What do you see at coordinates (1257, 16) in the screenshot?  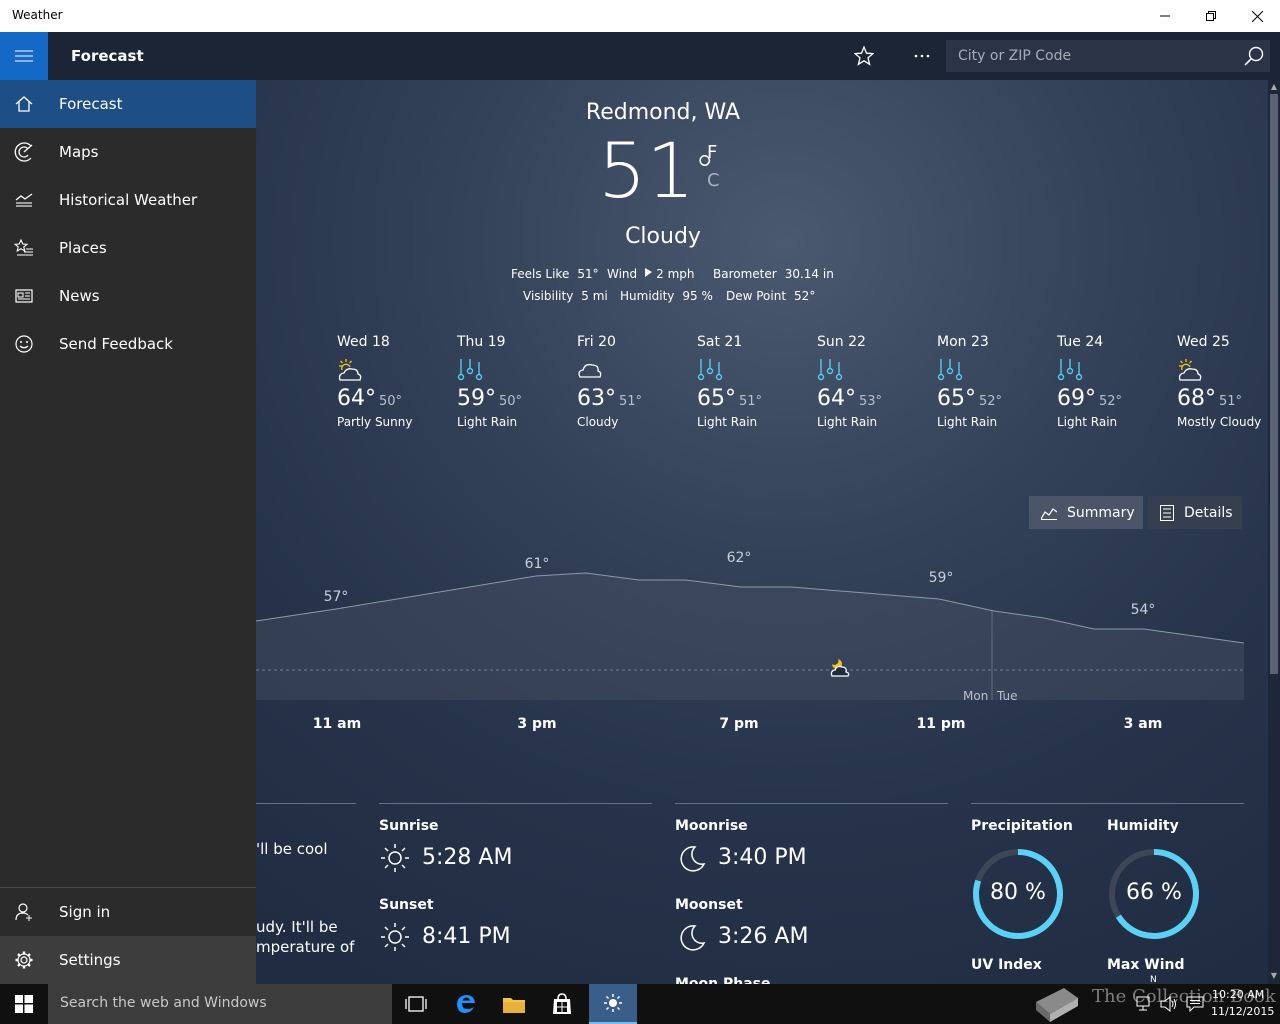 I see `close-button` at bounding box center [1257, 16].